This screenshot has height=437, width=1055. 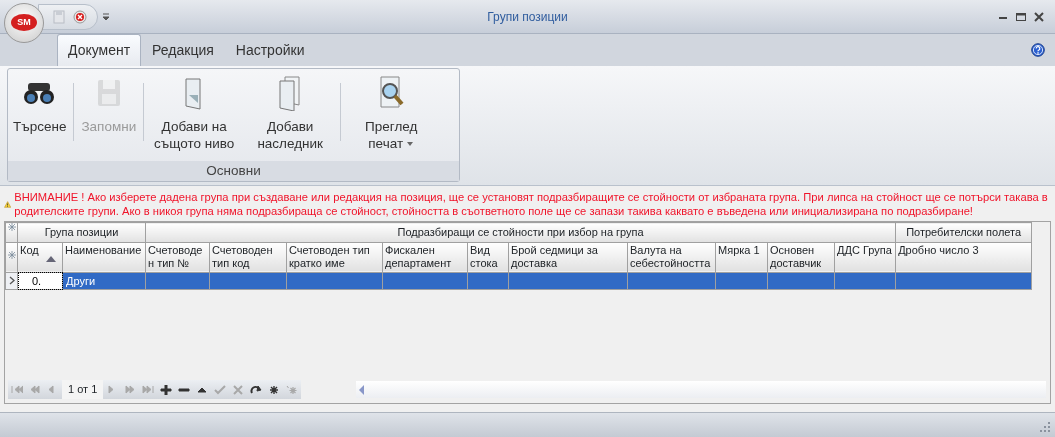 I want to click on column-header: Брой седмици за доставка, so click(x=568, y=257).